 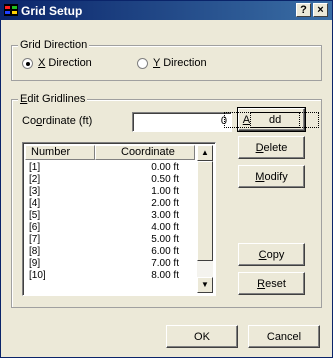 I want to click on app-icon, so click(x=11, y=10).